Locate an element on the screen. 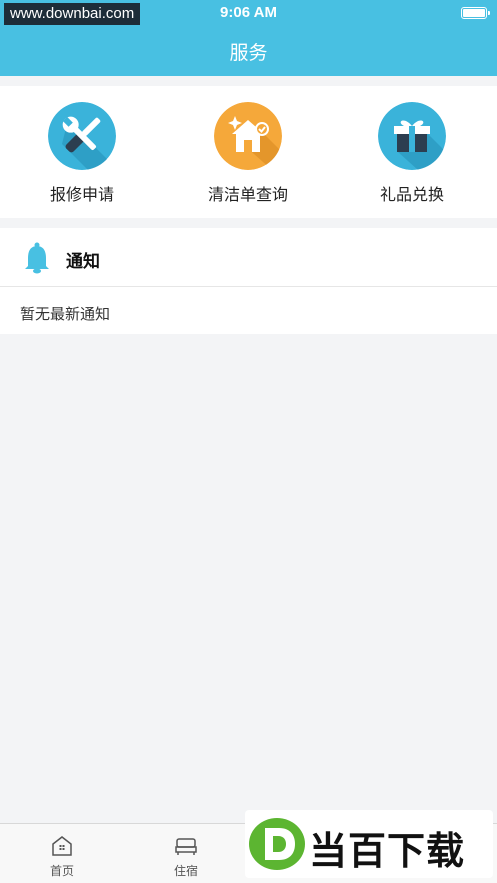 The image size is (497, 883). status-bar: www.downbai.com 9:06 AM is located at coordinates (248, 13).